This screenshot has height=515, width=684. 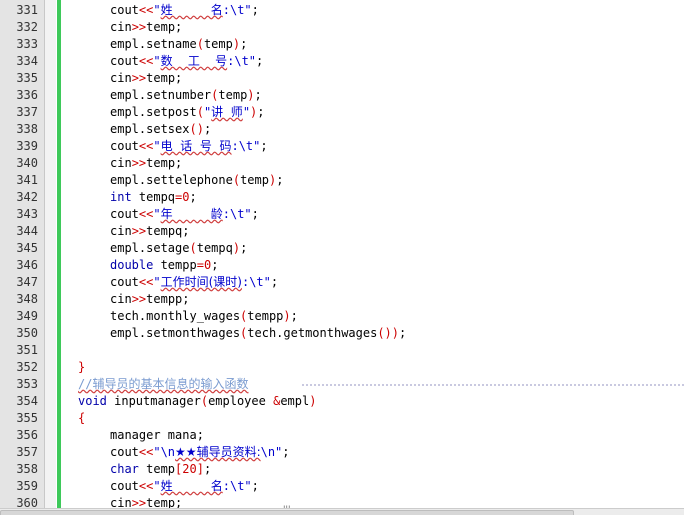 What do you see at coordinates (342, 180) in the screenshot?
I see `code-line: 341 empl.settelephone(temp);` at bounding box center [342, 180].